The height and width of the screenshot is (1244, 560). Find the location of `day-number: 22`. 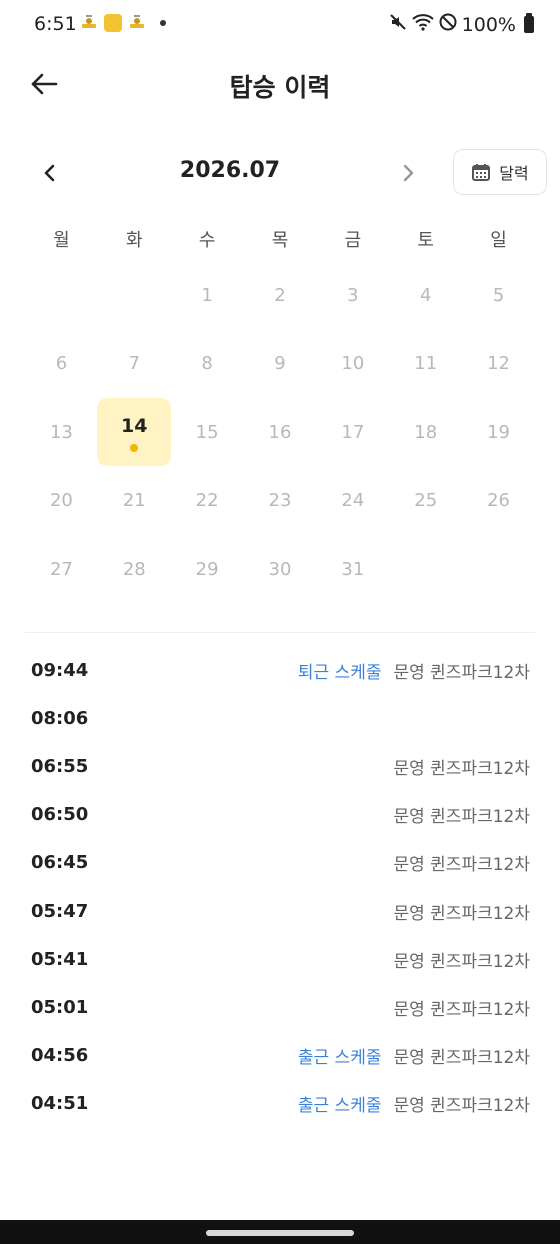

day-number: 22 is located at coordinates (207, 501).